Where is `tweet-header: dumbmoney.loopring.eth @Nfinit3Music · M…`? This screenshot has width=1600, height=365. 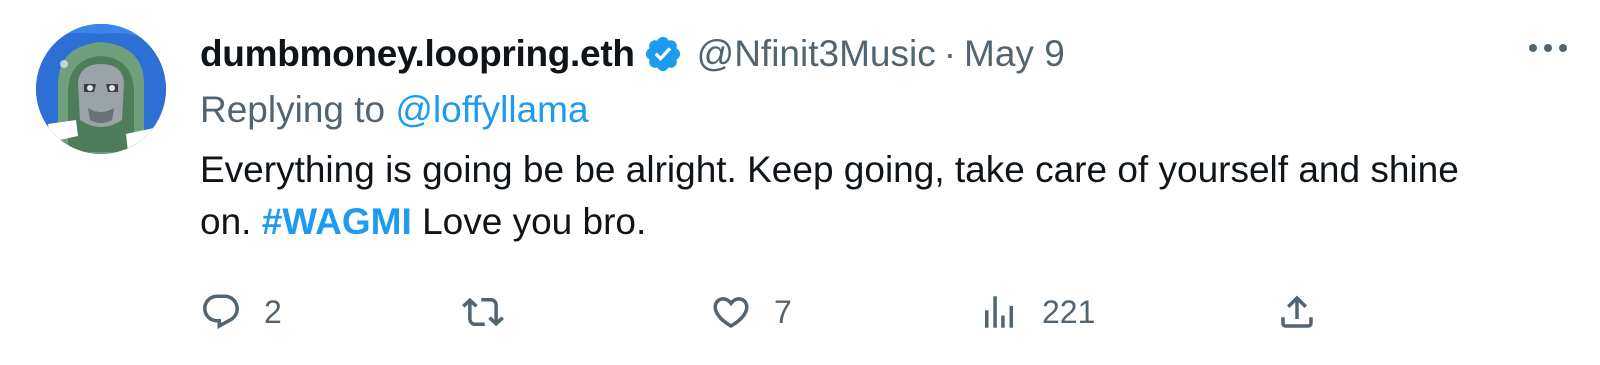 tweet-header: dumbmoney.loopring.eth @Nfinit3Music · M… is located at coordinates (870, 54).